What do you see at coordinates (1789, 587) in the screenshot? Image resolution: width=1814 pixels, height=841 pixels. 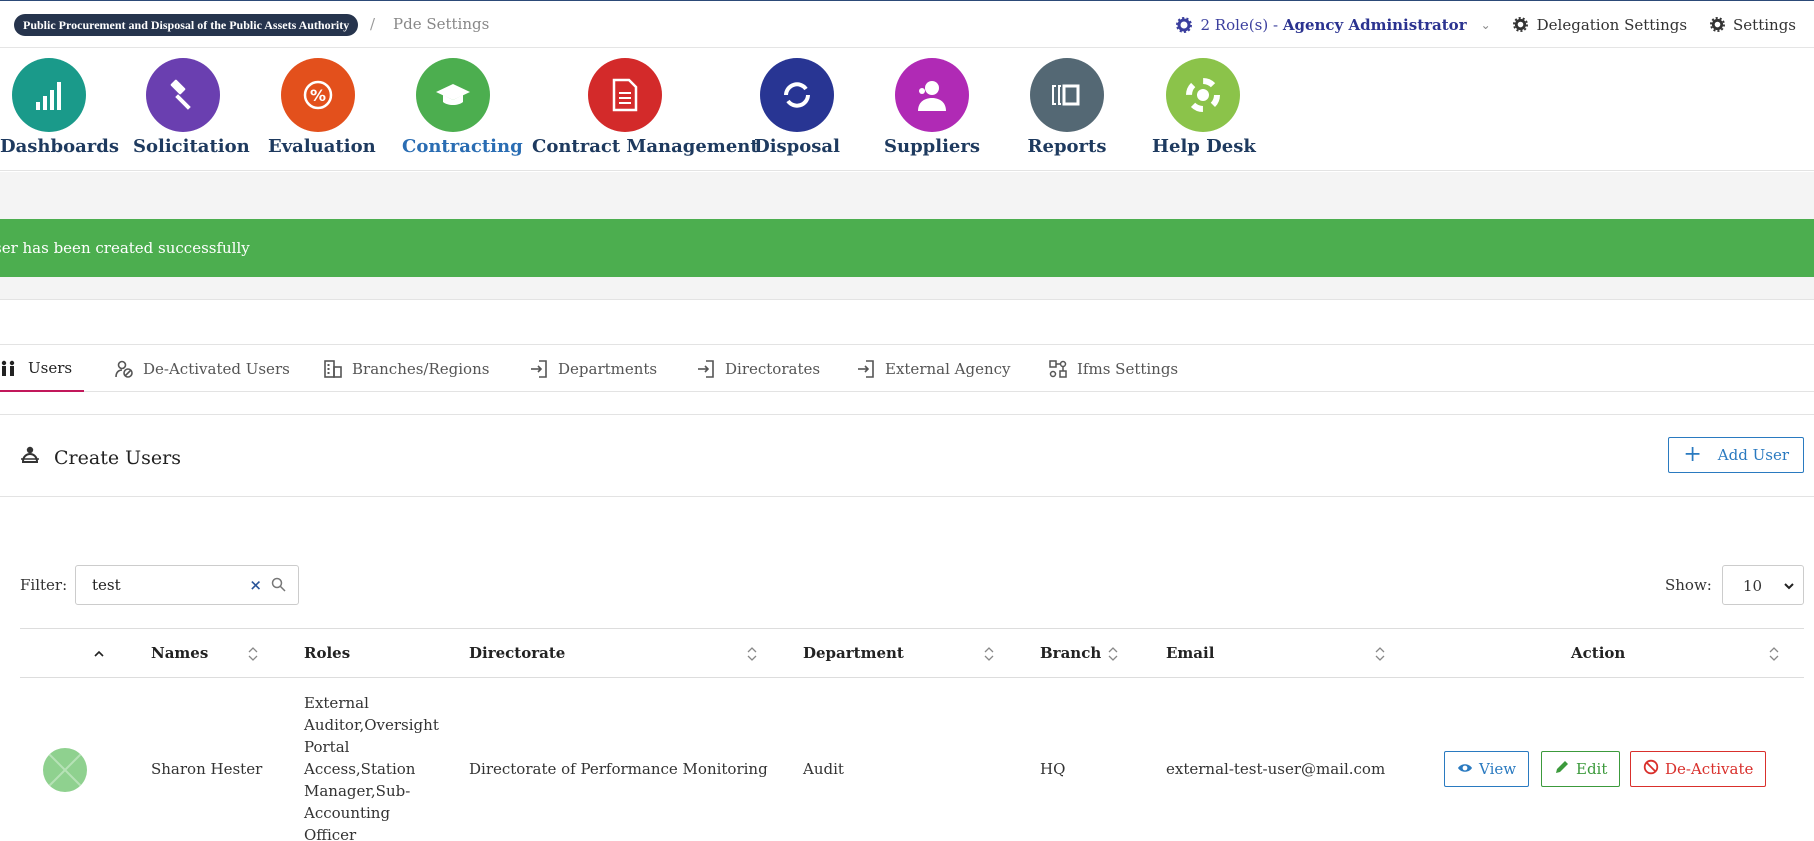 I see `chevron-down-icon` at bounding box center [1789, 587].